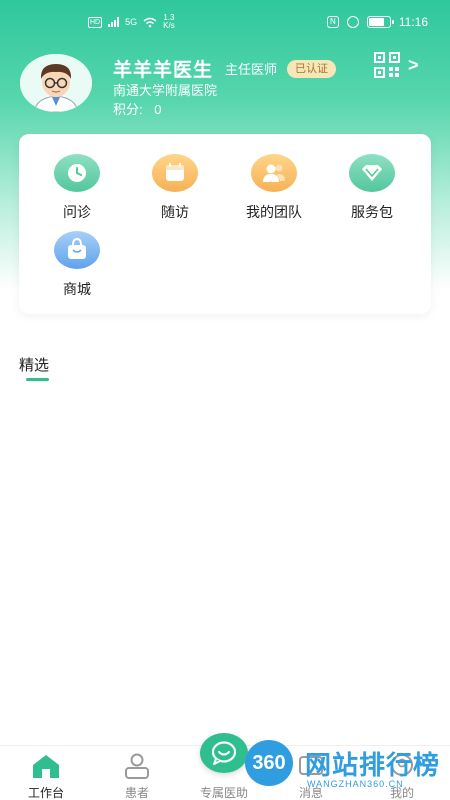 The image size is (450, 800). What do you see at coordinates (37, 379) in the screenshot?
I see `featured-tab-indicator` at bounding box center [37, 379].